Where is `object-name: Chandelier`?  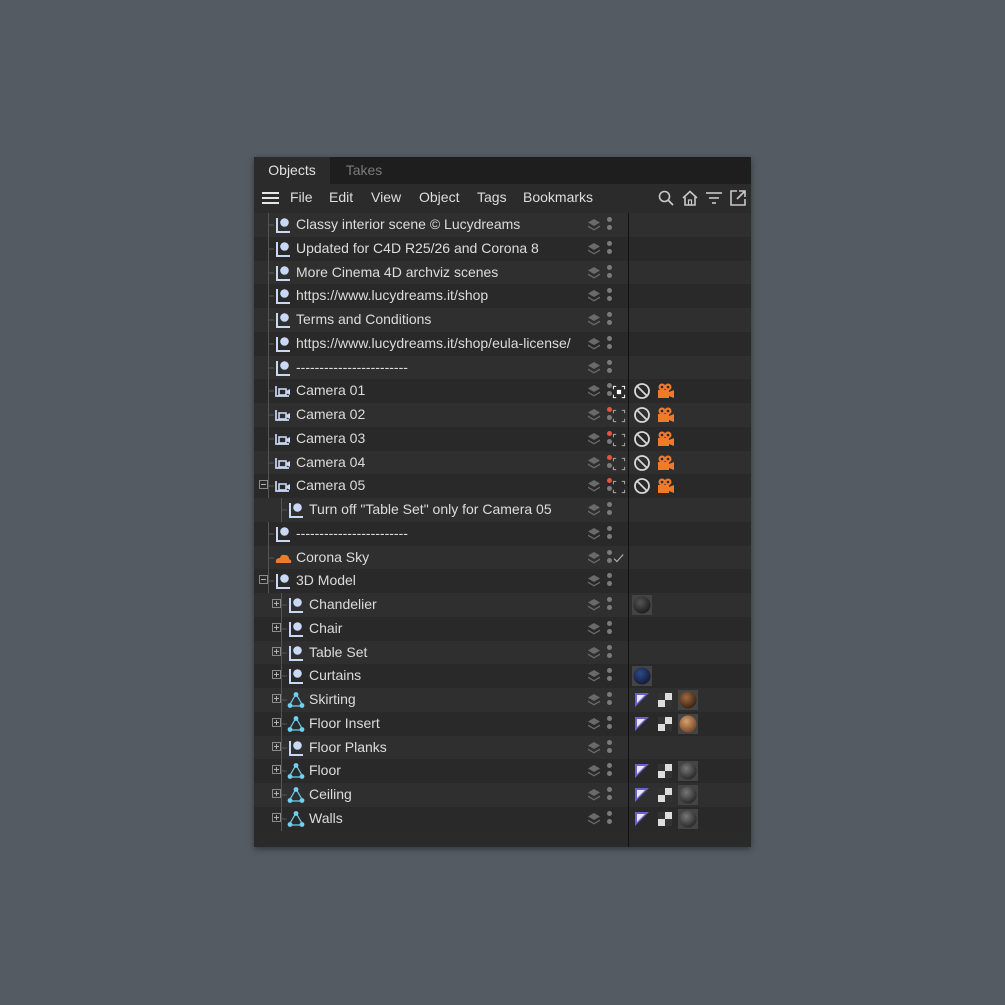
object-name: Chandelier is located at coordinates (343, 605).